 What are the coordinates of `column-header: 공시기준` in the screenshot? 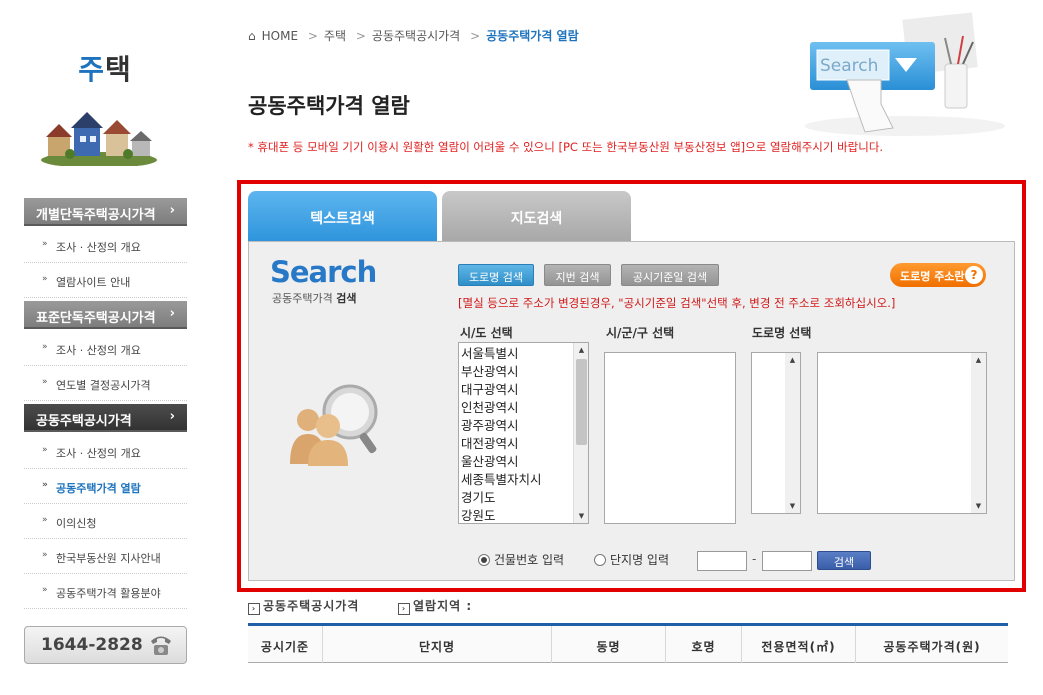 It's located at (285, 644).